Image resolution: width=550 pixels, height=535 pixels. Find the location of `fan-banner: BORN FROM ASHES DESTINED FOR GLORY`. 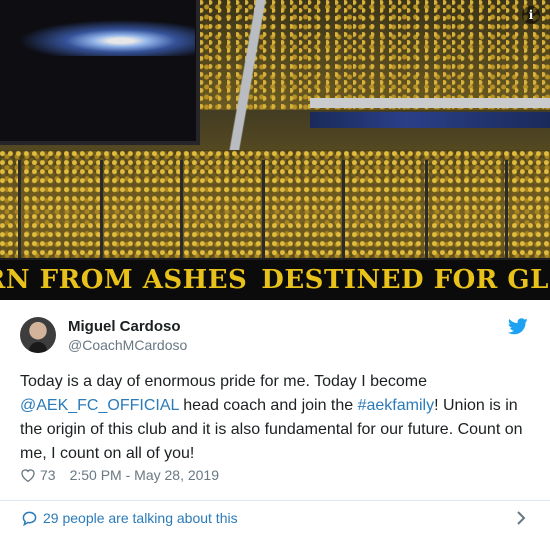

fan-banner: BORN FROM ASHES DESTINED FOR GLORY is located at coordinates (275, 279).